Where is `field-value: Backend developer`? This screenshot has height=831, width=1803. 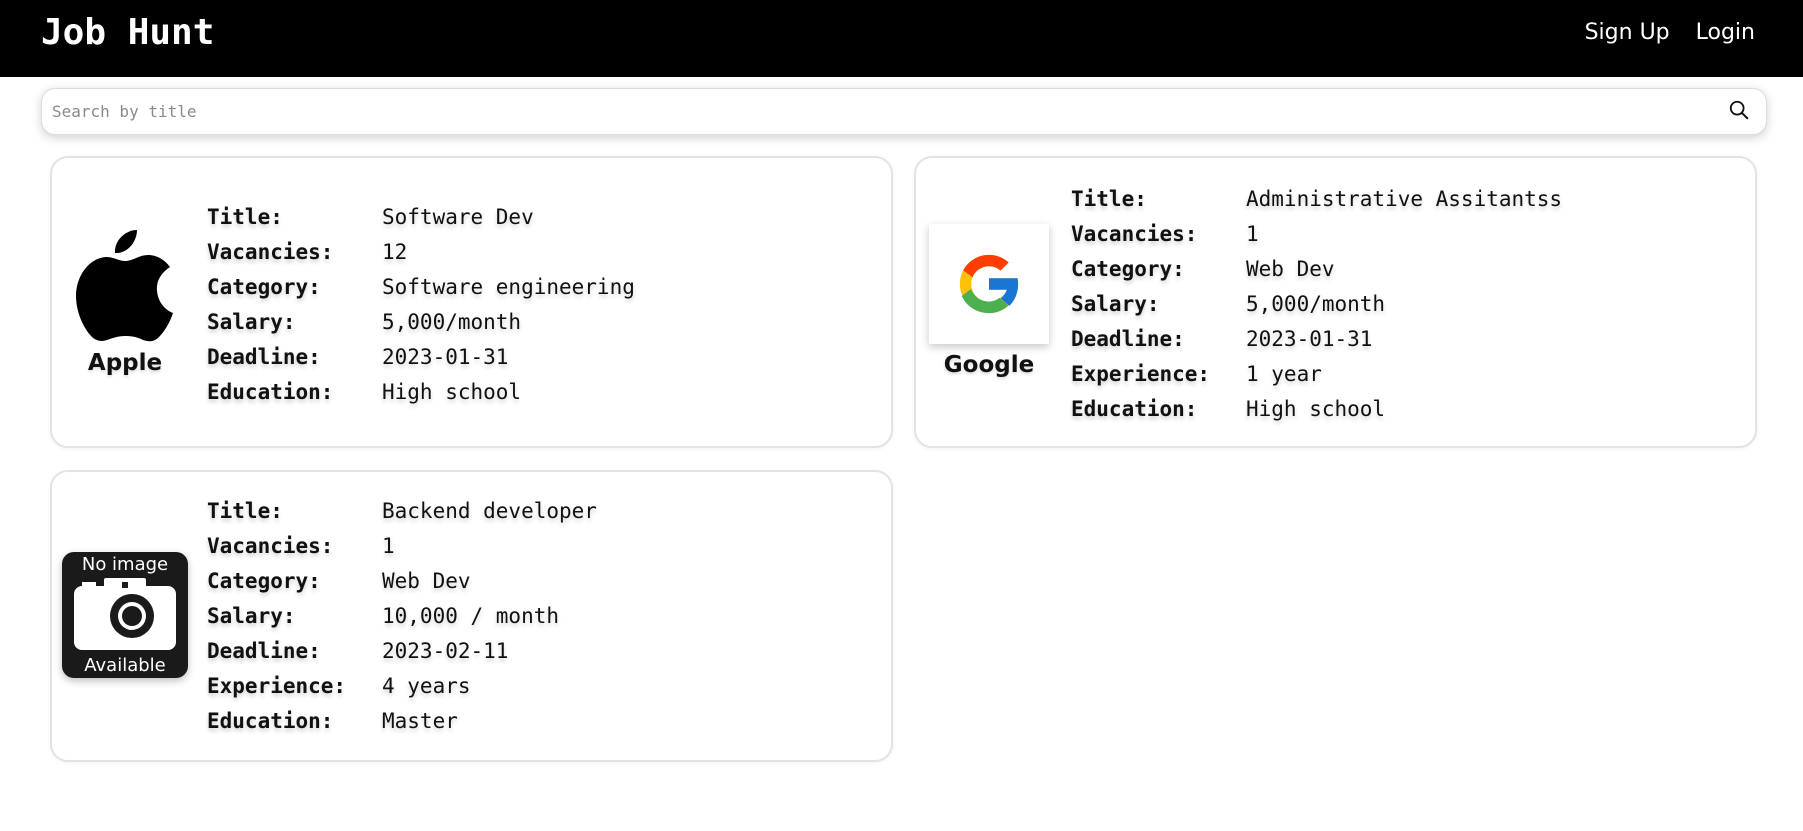
field-value: Backend developer is located at coordinates (489, 511).